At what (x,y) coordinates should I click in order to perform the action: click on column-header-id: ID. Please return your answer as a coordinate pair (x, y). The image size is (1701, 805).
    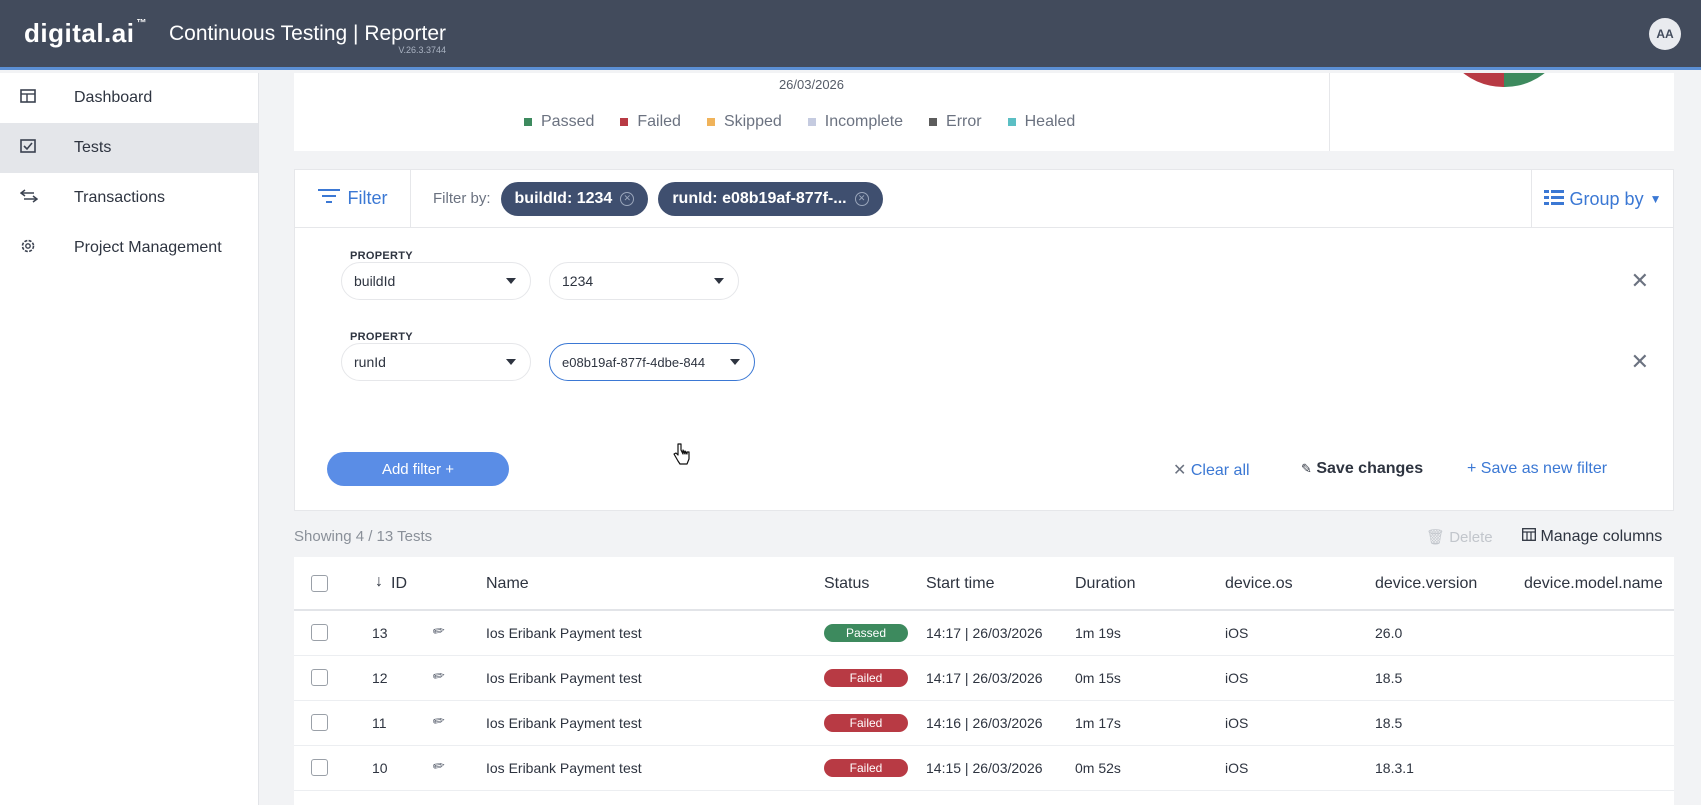
    Looking at the image, I should click on (399, 584).